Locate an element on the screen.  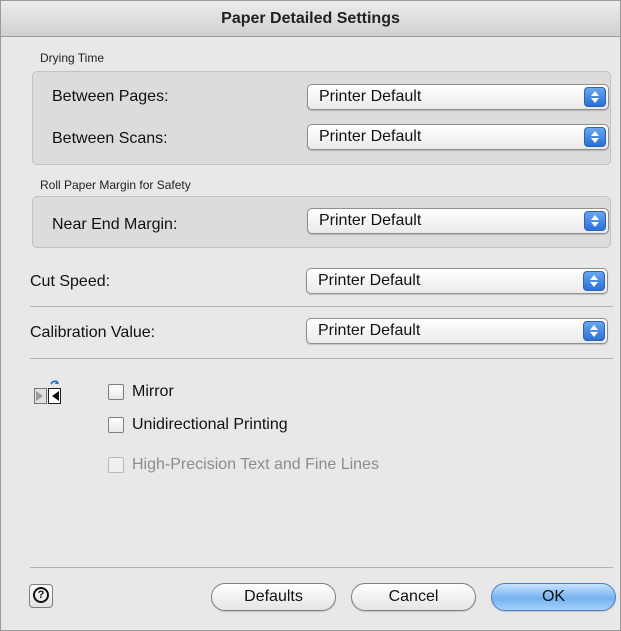
cut-speed-value: Printer Default is located at coordinates (369, 280).